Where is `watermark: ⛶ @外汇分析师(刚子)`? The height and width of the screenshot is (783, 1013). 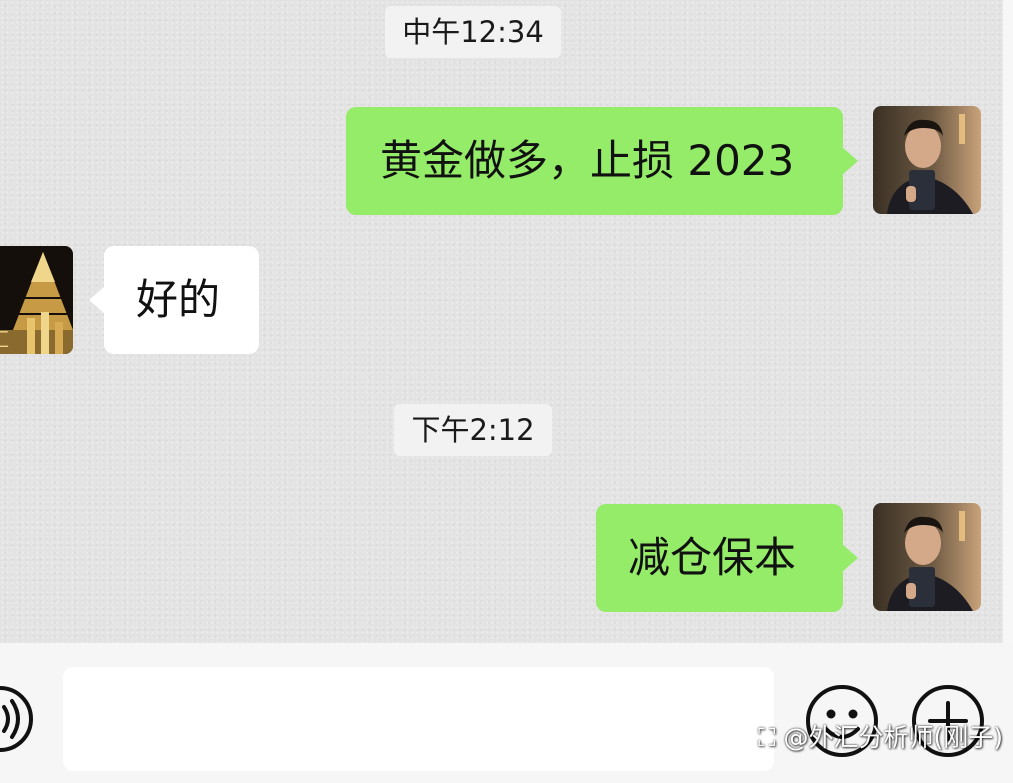 watermark: ⛶ @外汇分析师(刚子) is located at coordinates (880, 736).